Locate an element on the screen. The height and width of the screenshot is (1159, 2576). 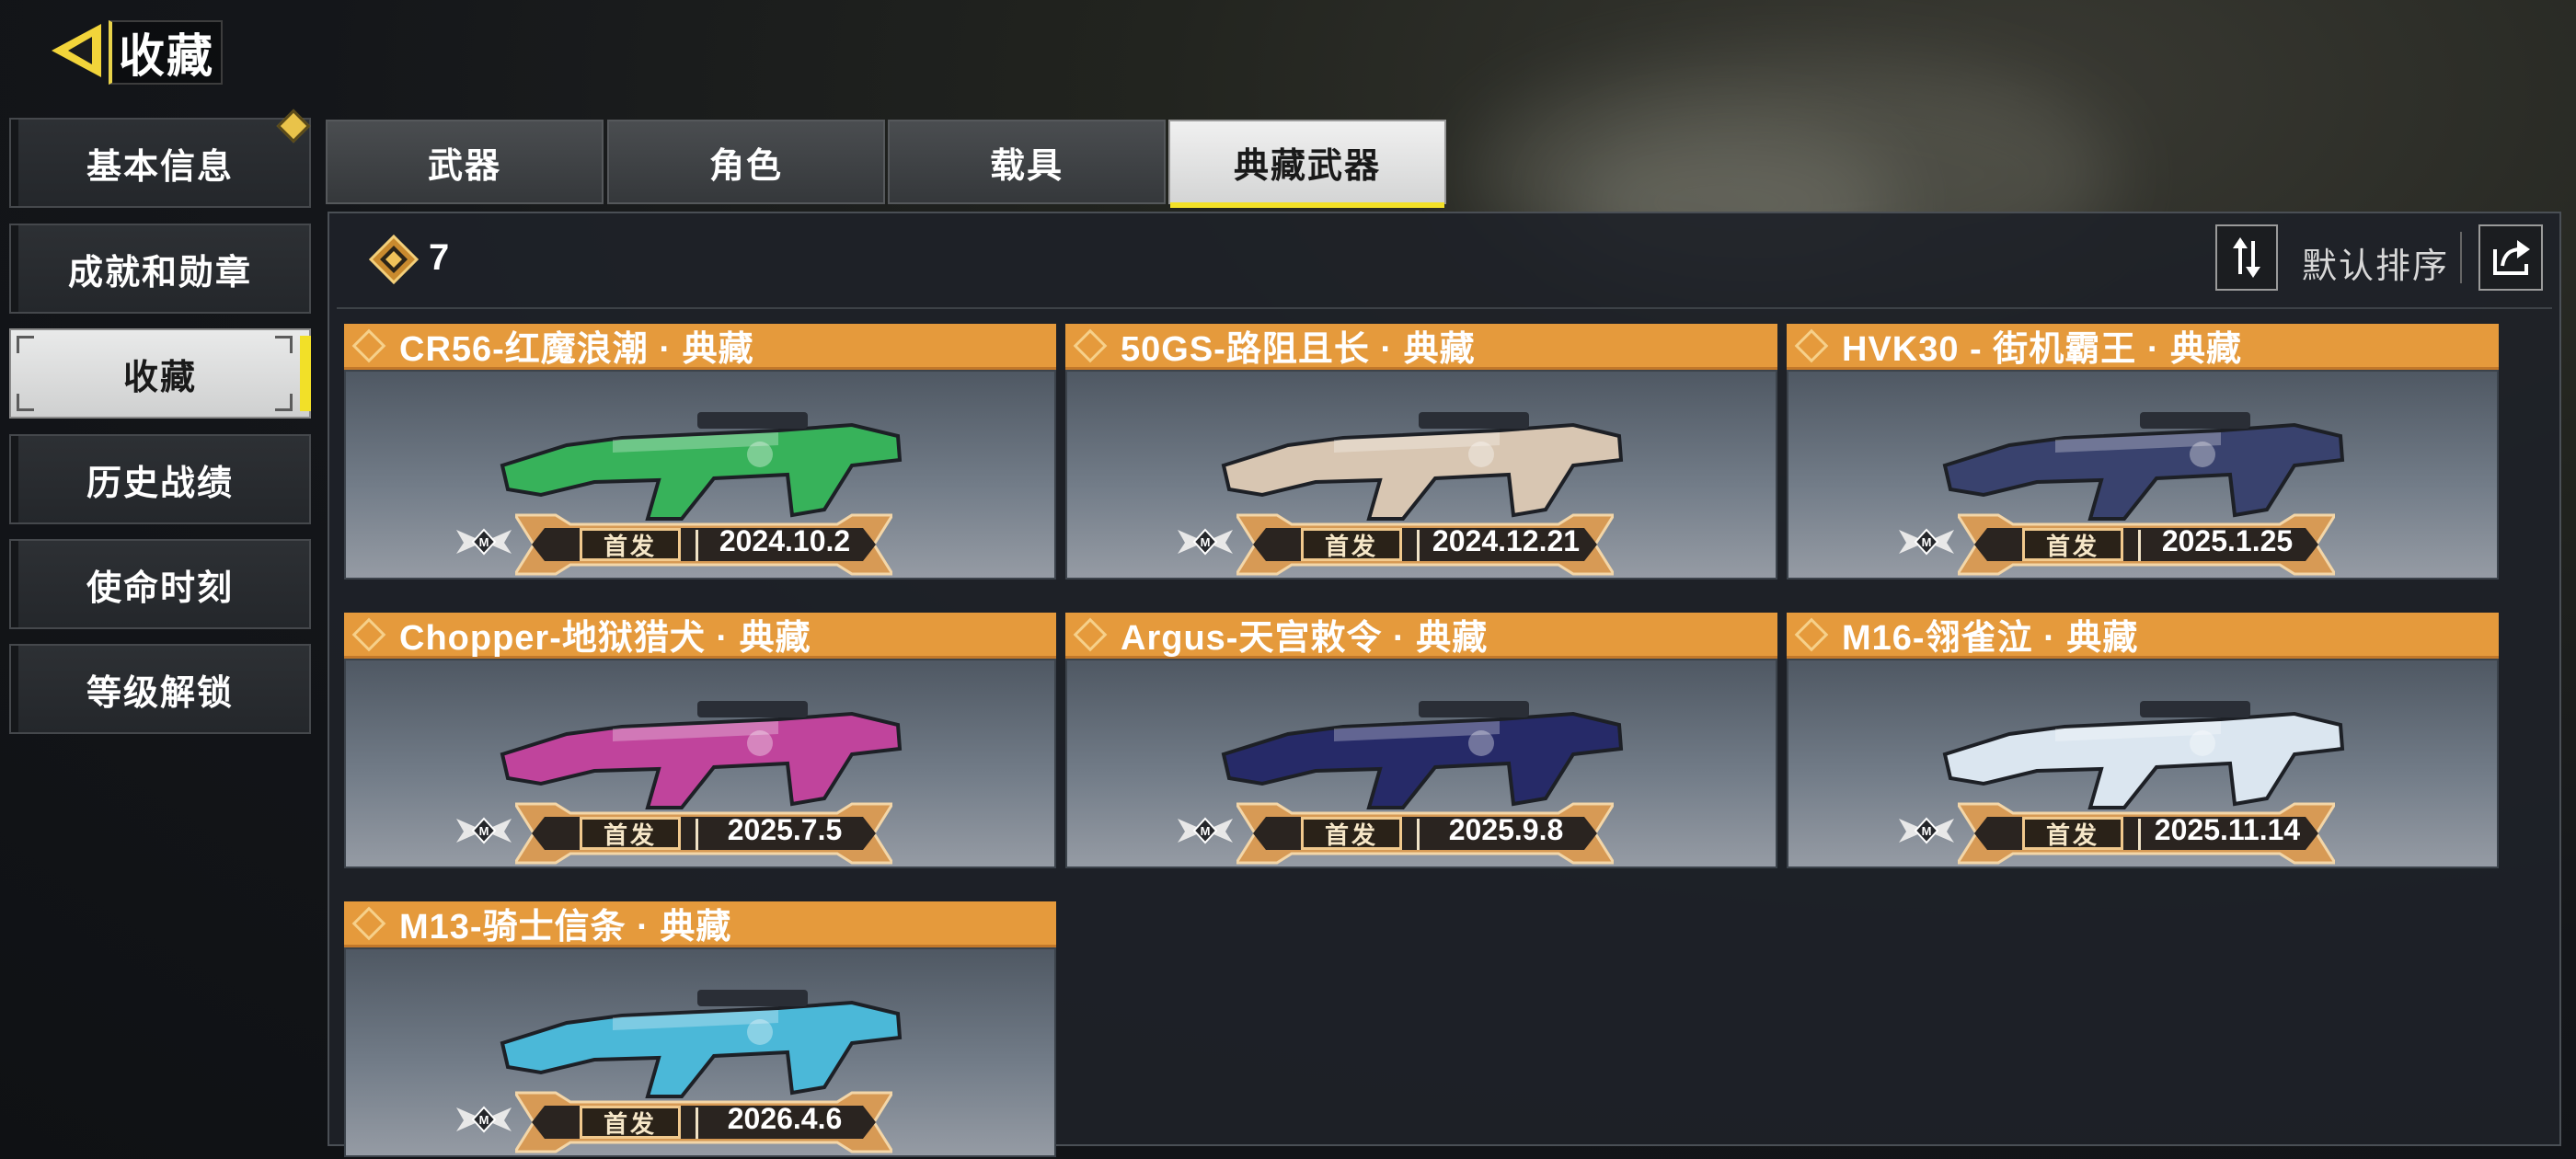
sidebar-item-label: 历史战绩 is located at coordinates (160, 483).